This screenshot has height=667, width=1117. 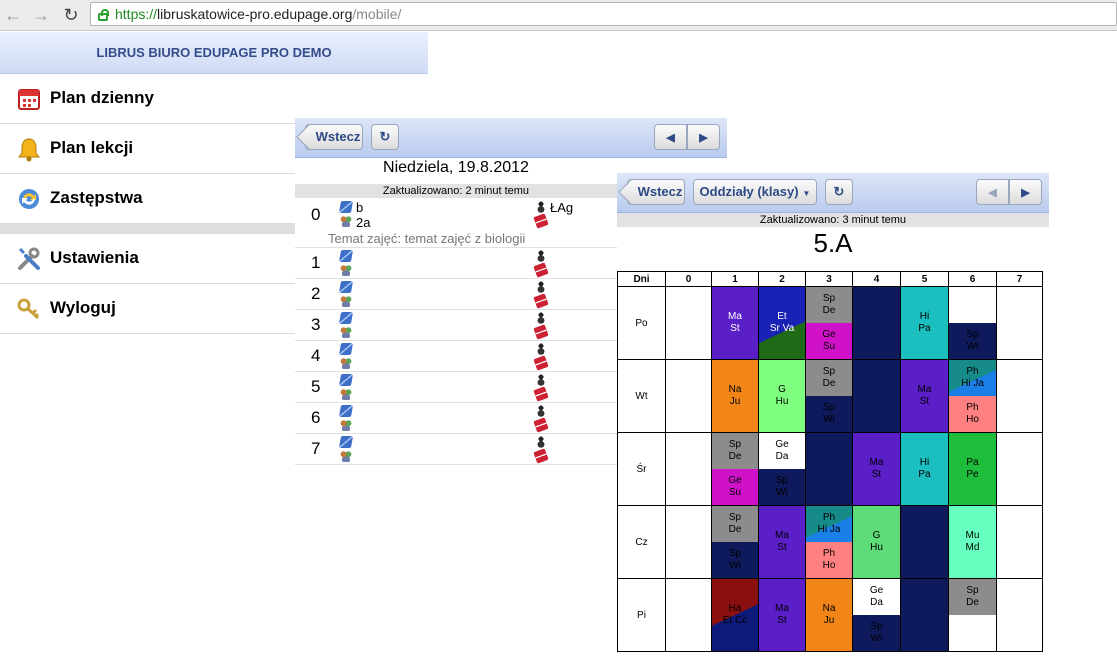 I want to click on timetable-header-cell: 4, so click(x=876, y=279).